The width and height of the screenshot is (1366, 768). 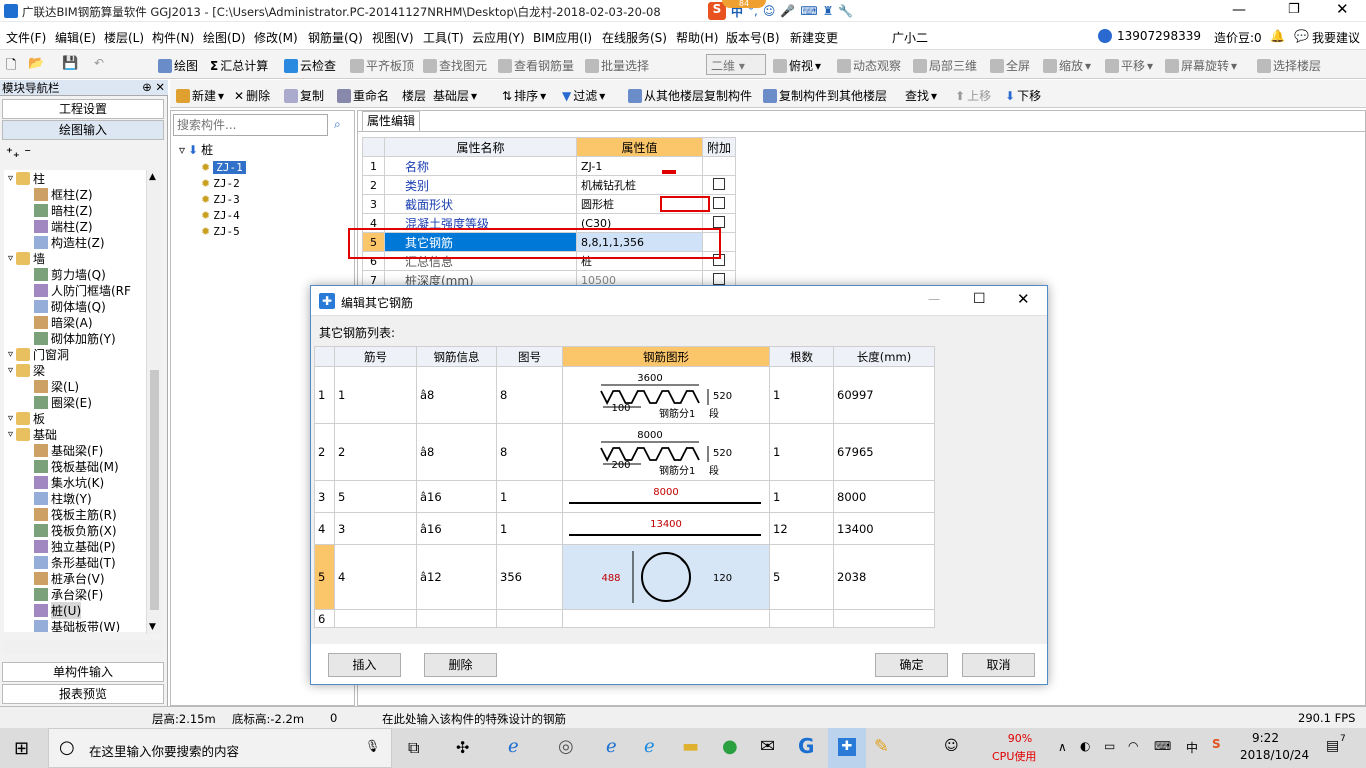 I want to click on rebar-count-cell: 5, so click(x=801, y=577).